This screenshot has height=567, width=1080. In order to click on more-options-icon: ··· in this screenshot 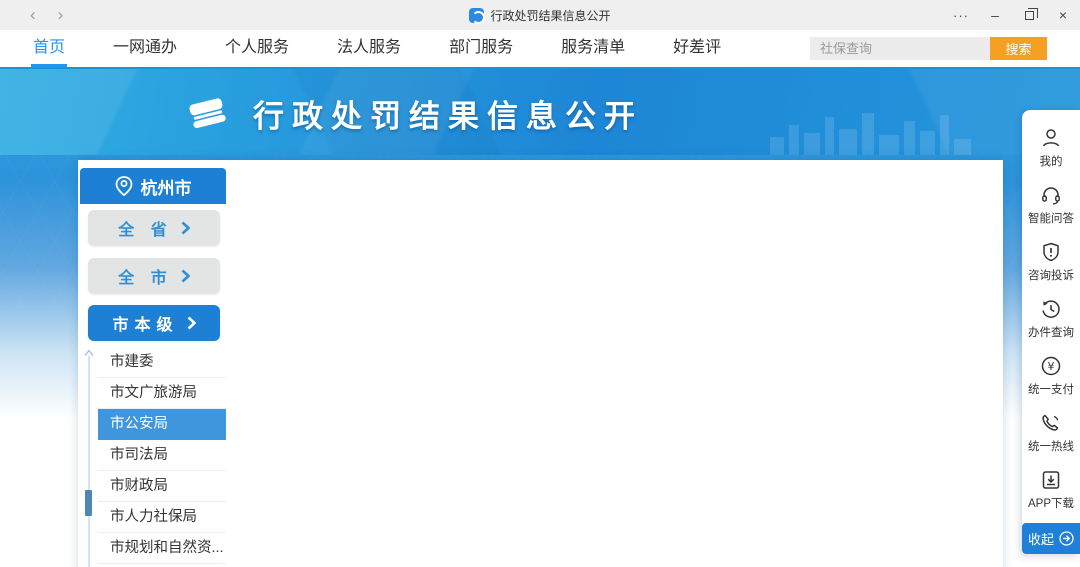, I will do `click(961, 15)`.